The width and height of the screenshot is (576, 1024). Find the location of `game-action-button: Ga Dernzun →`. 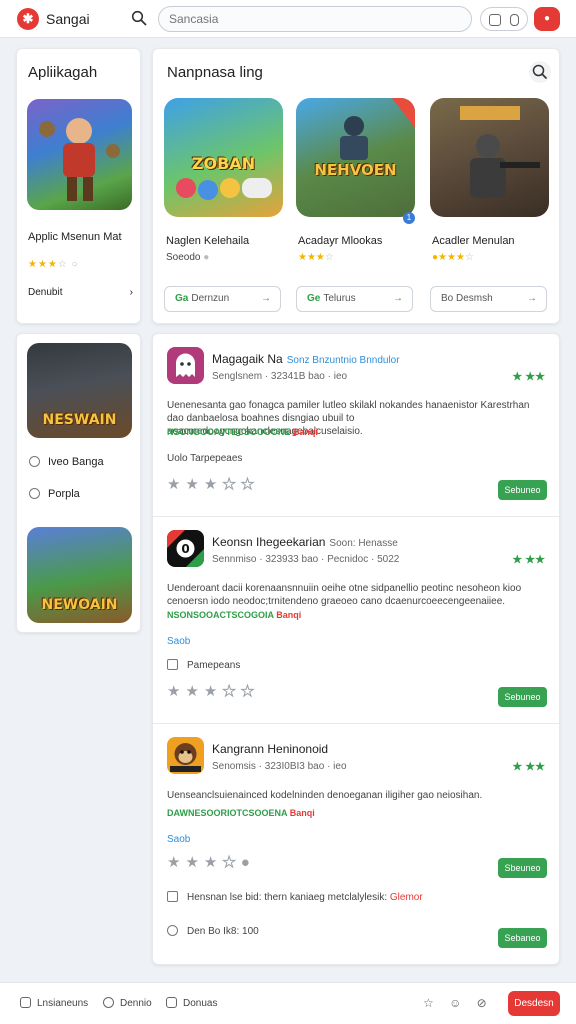

game-action-button: Ga Dernzun → is located at coordinates (222, 299).